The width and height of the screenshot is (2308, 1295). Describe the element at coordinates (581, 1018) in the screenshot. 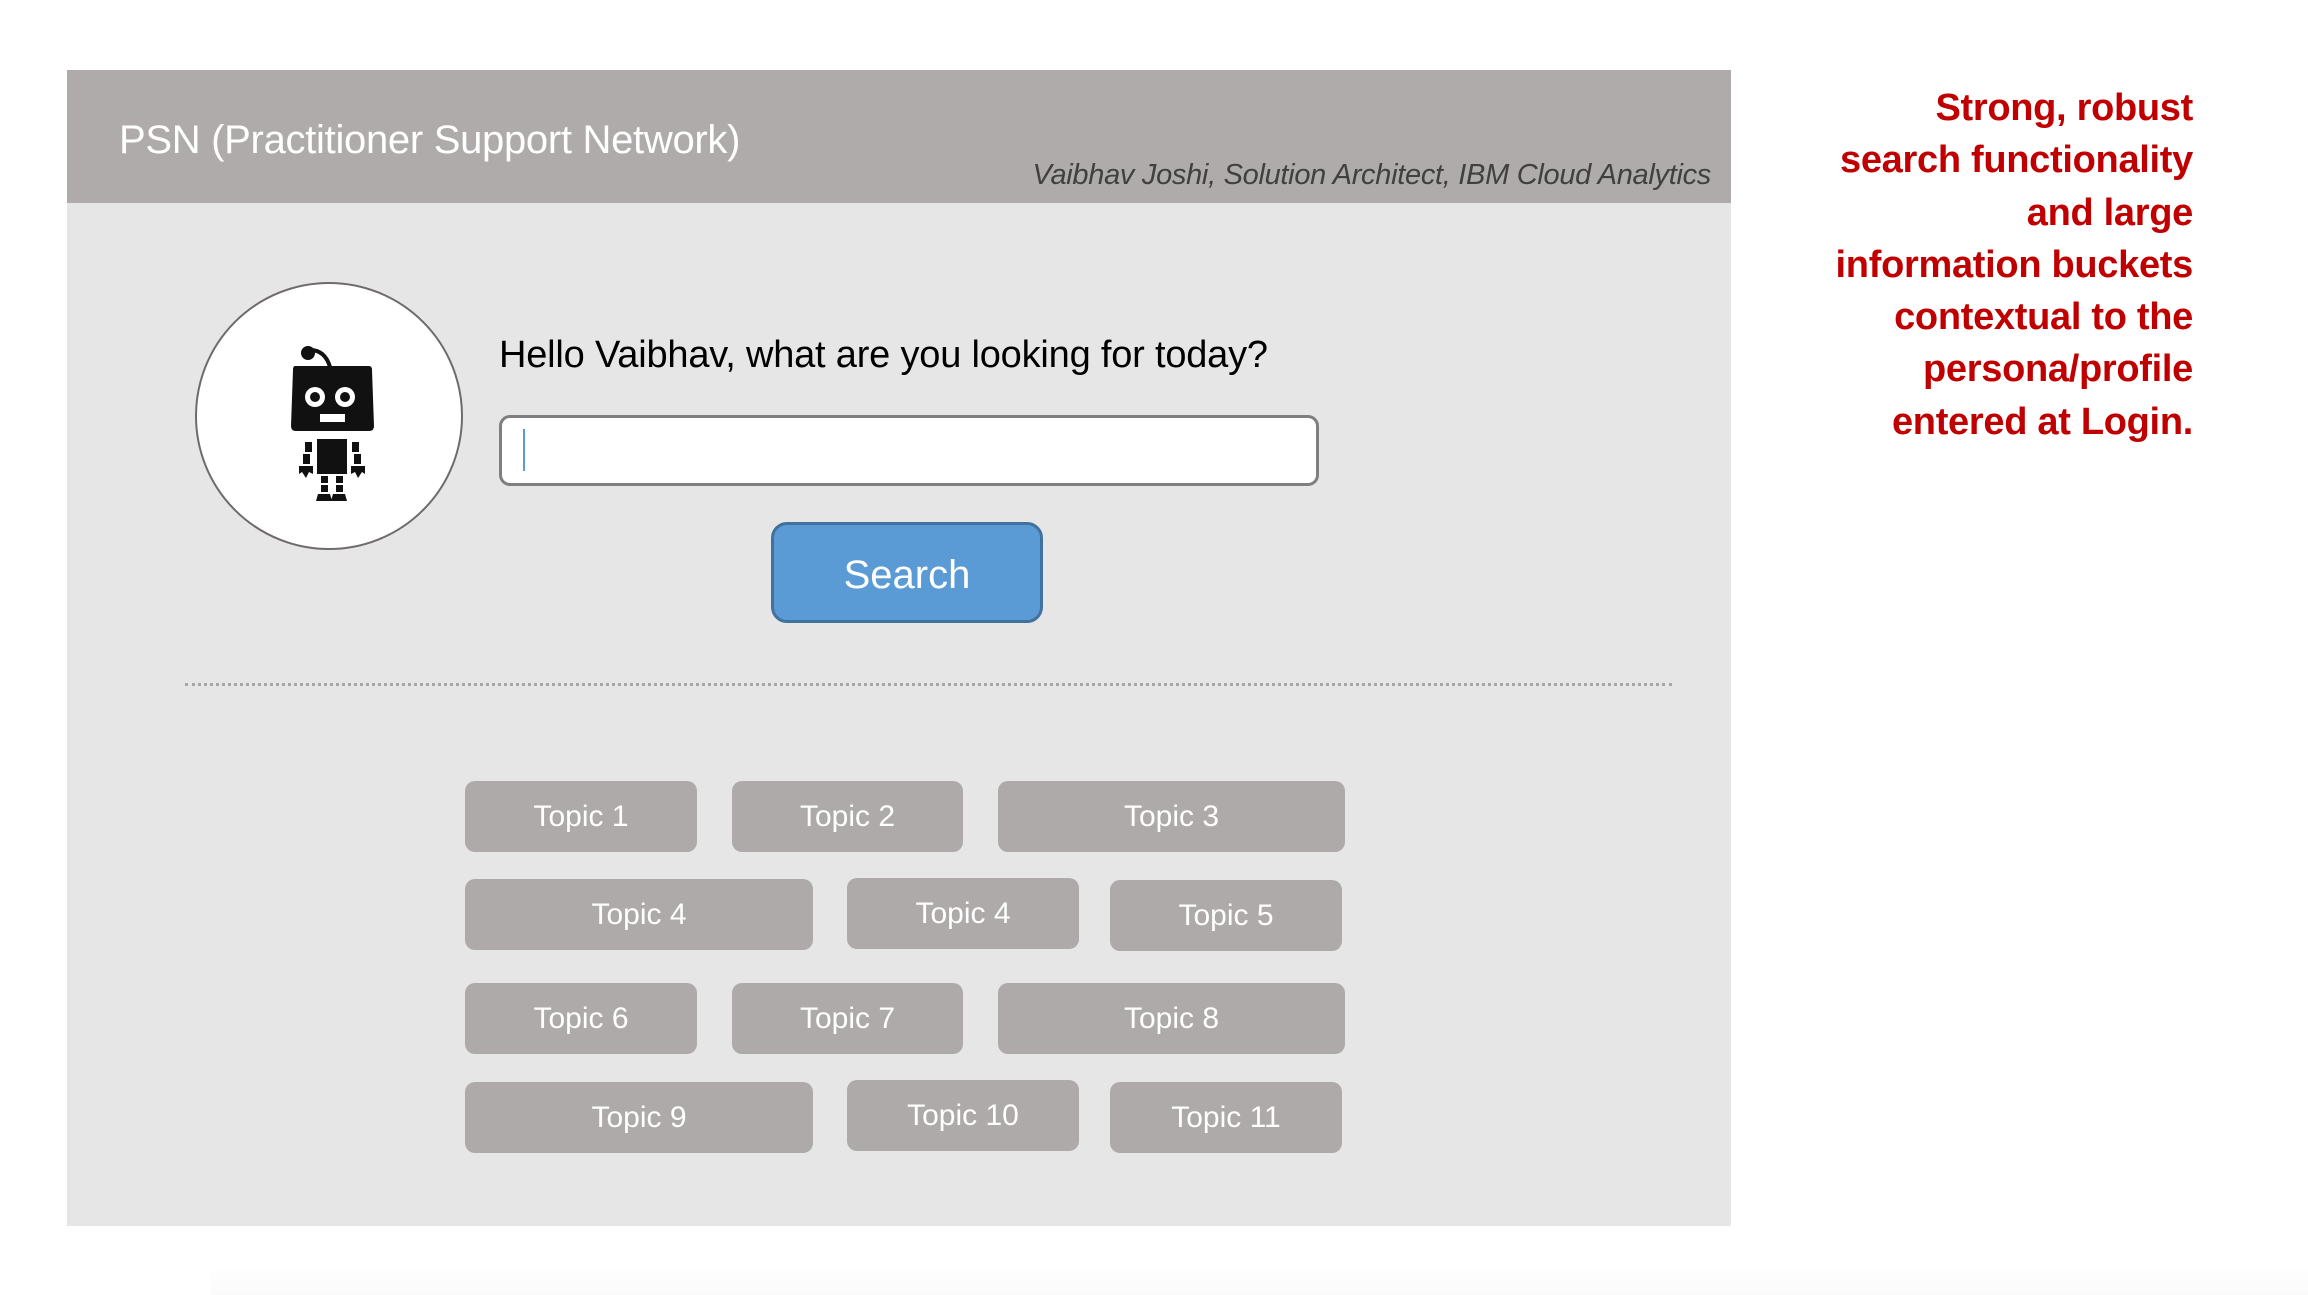

I see `topic-button: Topic 6` at that location.